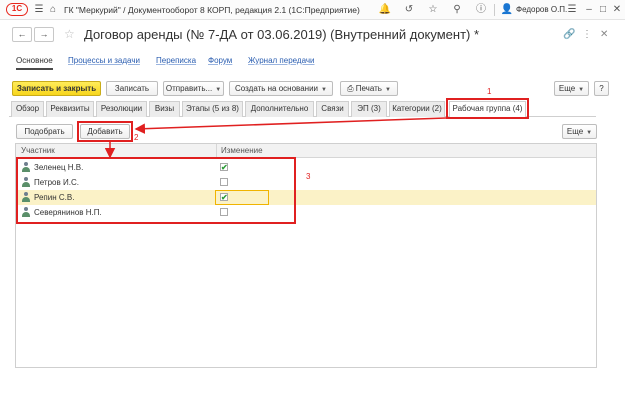 This screenshot has height=420, width=625. Describe the element at coordinates (290, 125) in the screenshot. I see `arrow-tab-to-add` at that location.